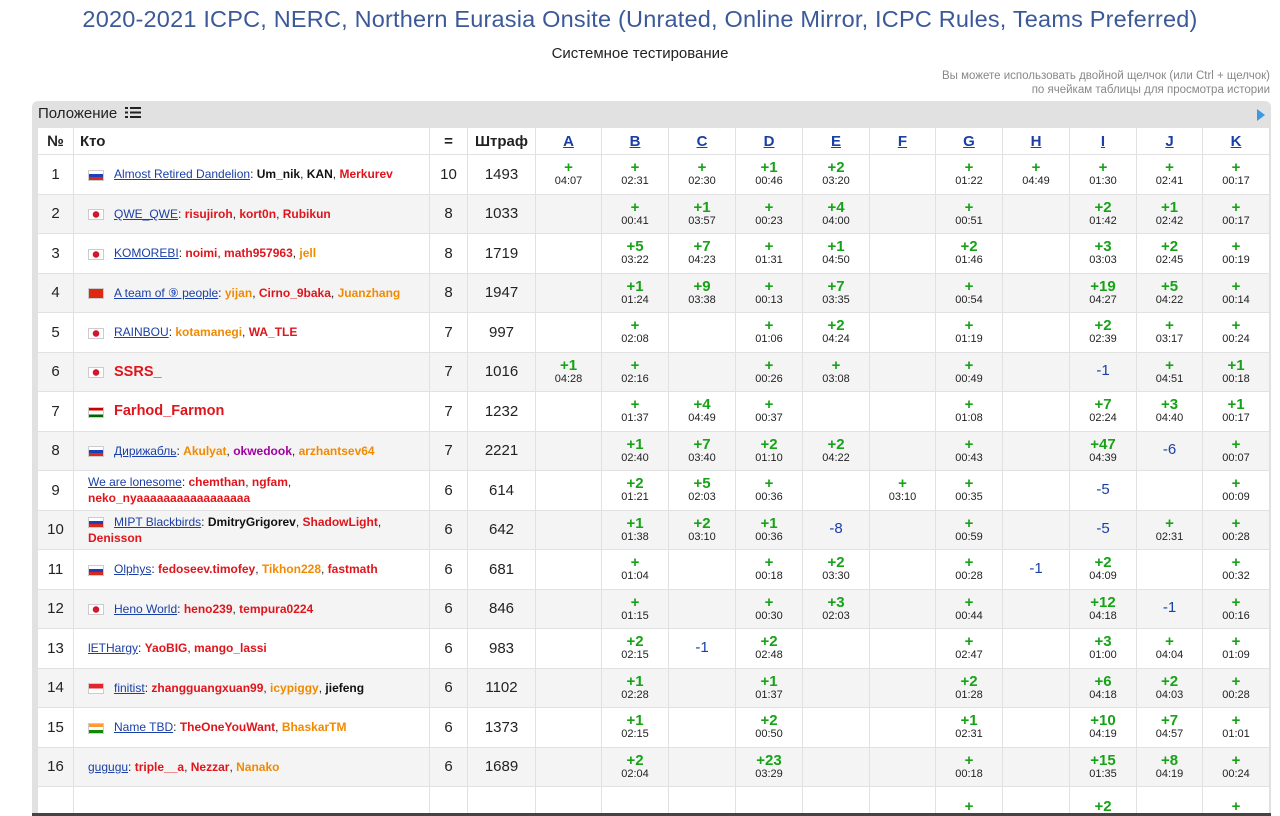  I want to click on participant-link: SSRS_, so click(138, 372).